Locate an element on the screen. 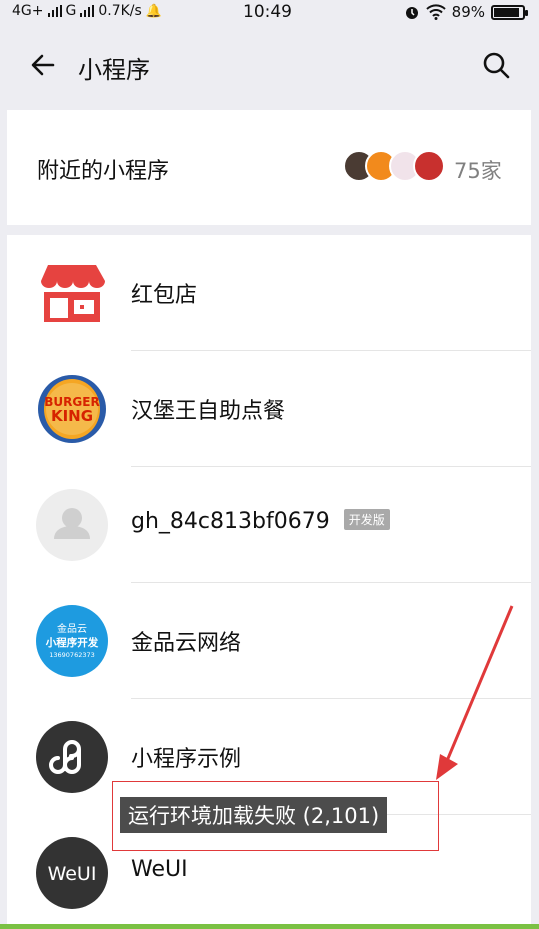  annotation-box is located at coordinates (275, 816).